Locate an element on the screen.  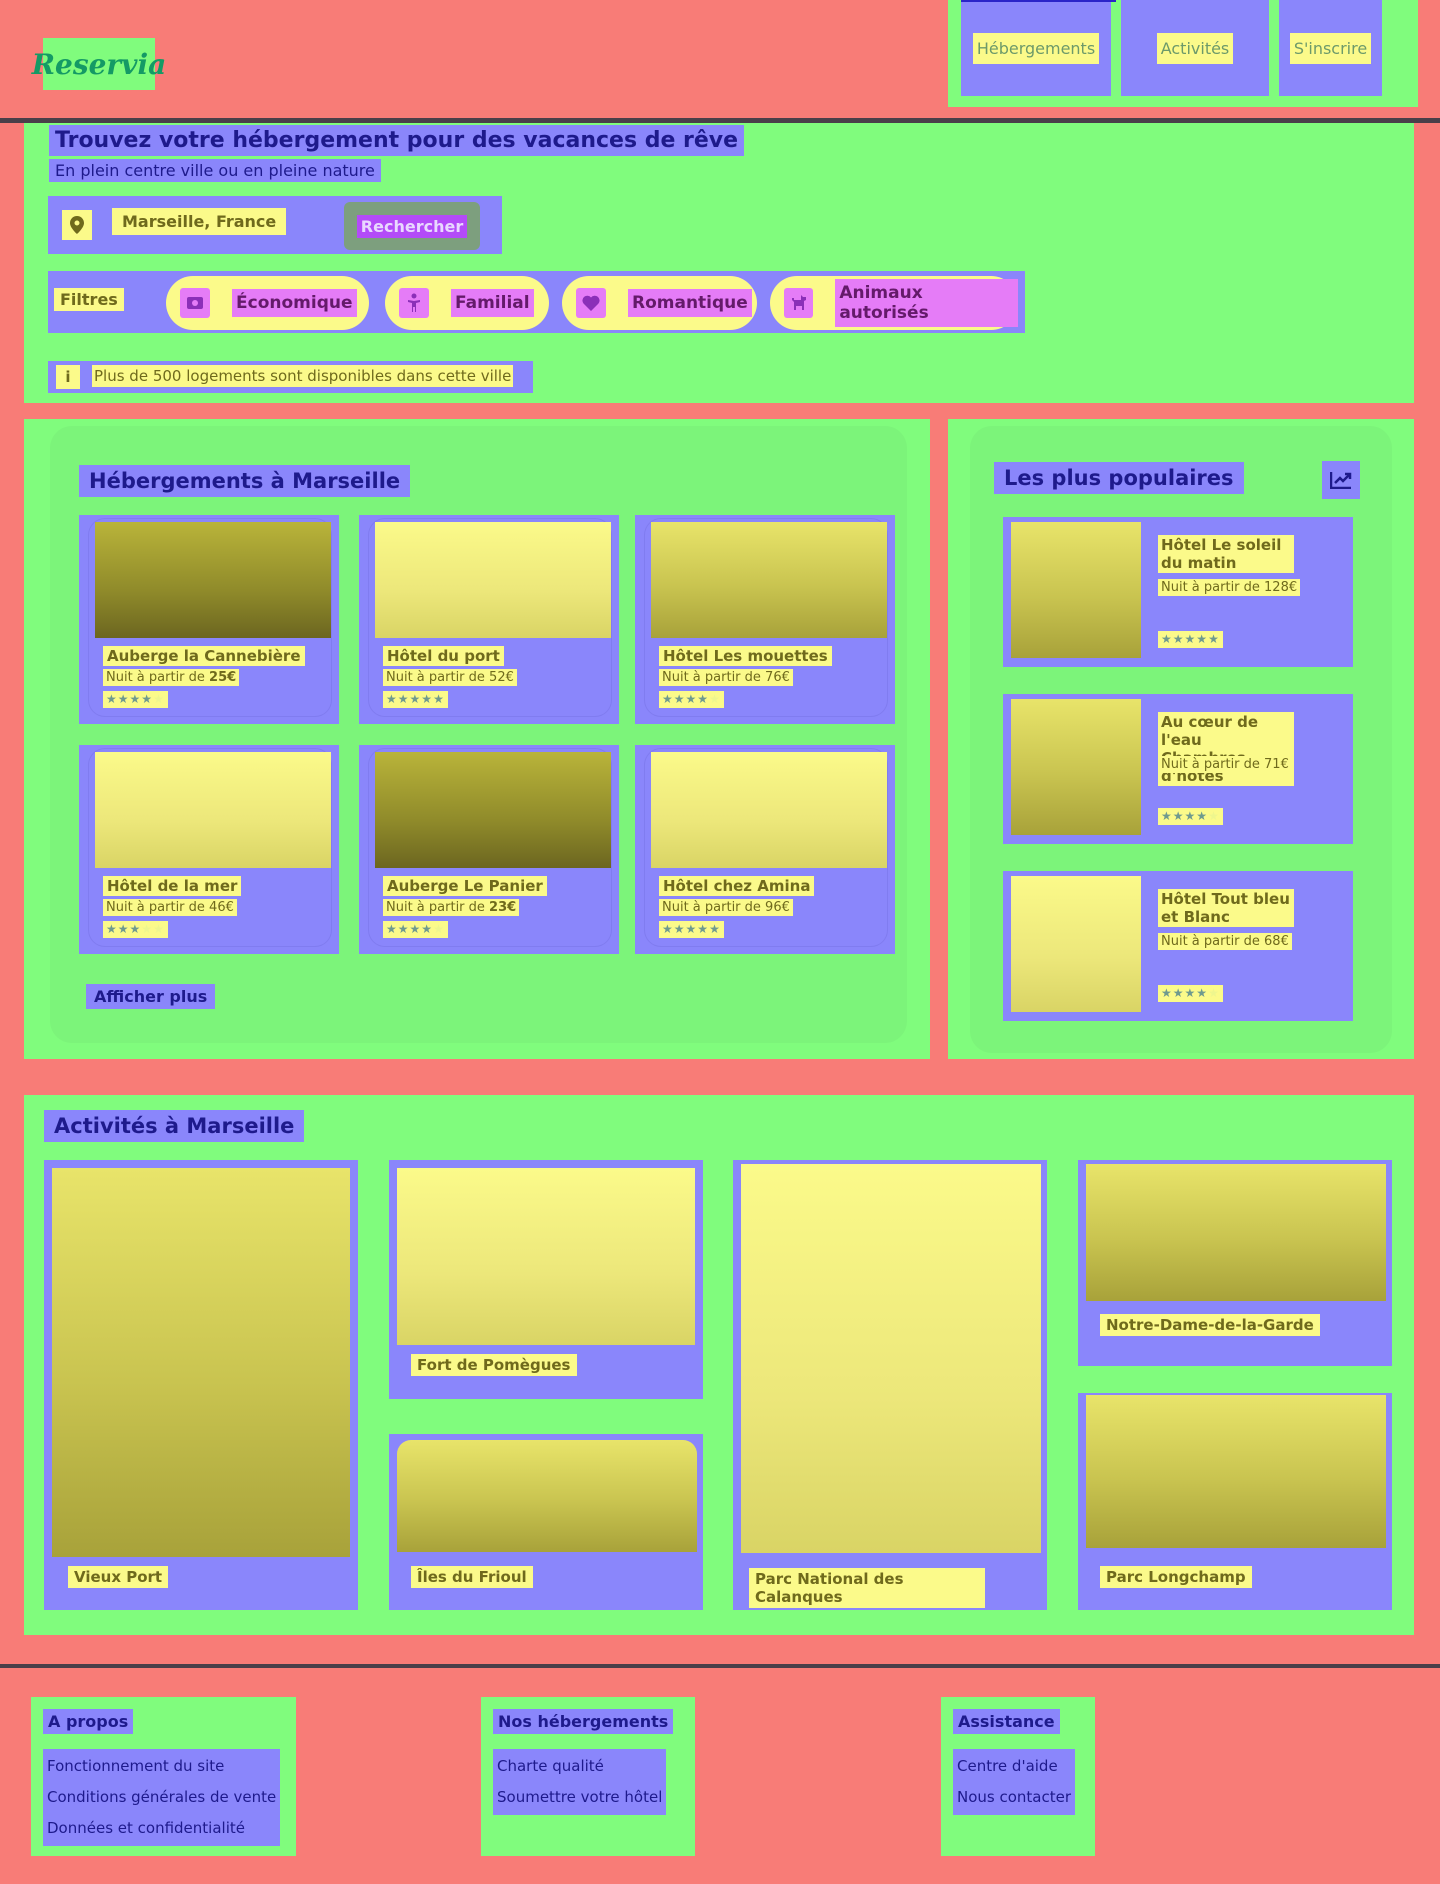
footer-link: Centre d'aide is located at coordinates (1014, 1766).